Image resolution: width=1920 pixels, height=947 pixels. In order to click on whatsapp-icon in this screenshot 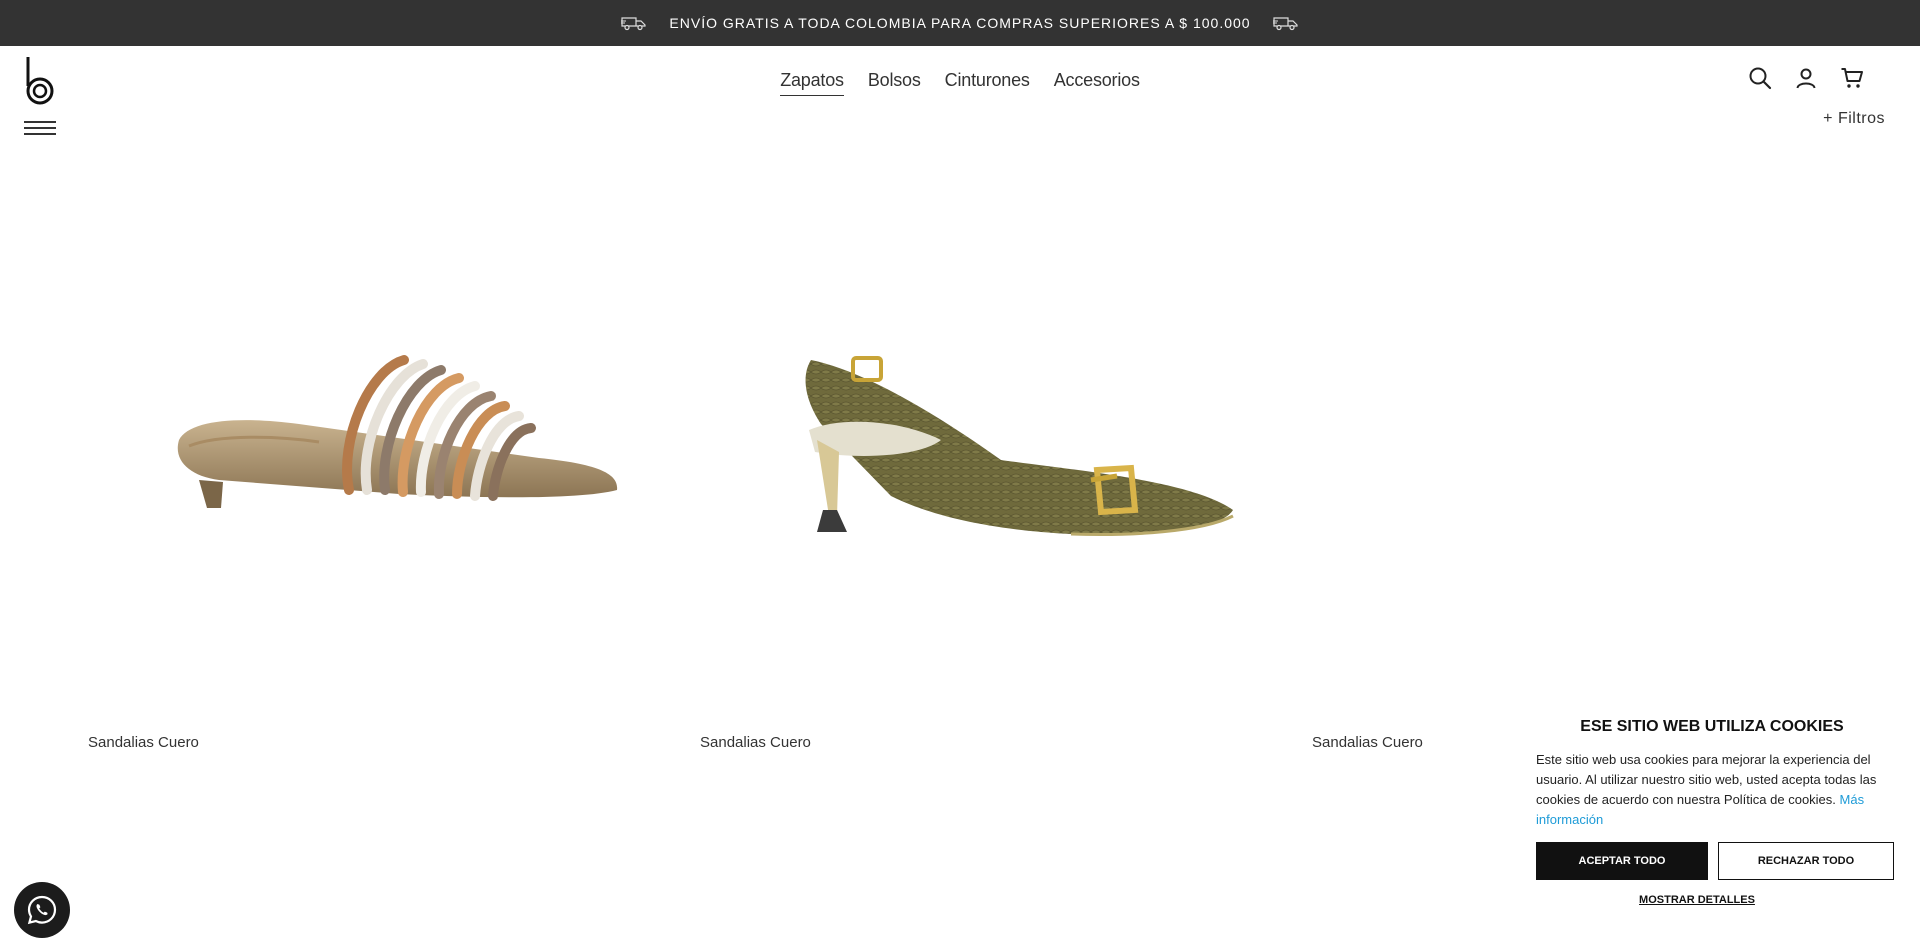, I will do `click(42, 910)`.